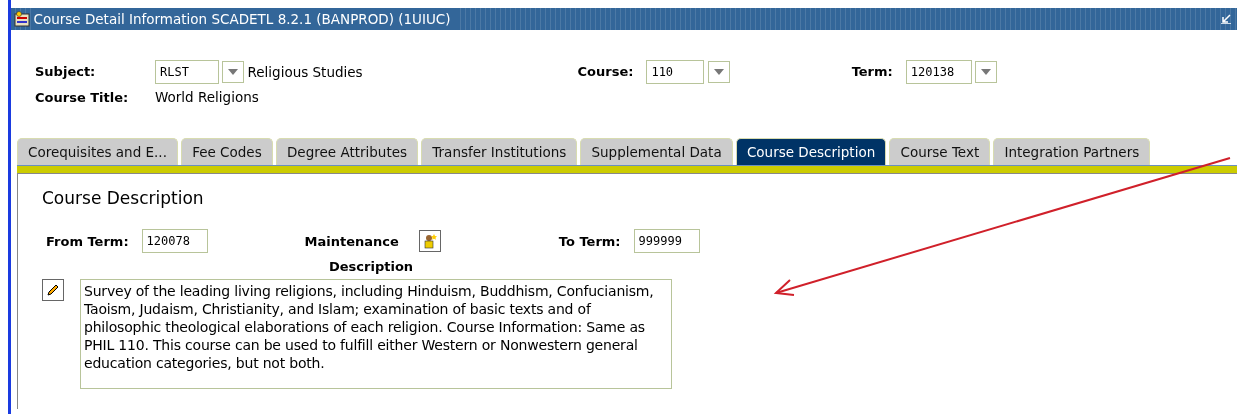 This screenshot has width=1237, height=414. What do you see at coordinates (123, 198) in the screenshot?
I see `section-heading: Course Description` at bounding box center [123, 198].